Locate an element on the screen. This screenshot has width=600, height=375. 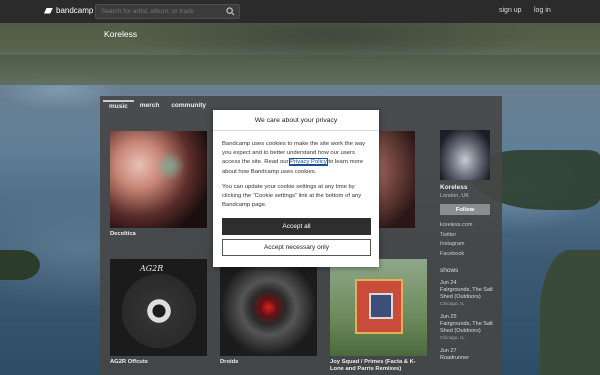
follow-button: Follow is located at coordinates (465, 209).